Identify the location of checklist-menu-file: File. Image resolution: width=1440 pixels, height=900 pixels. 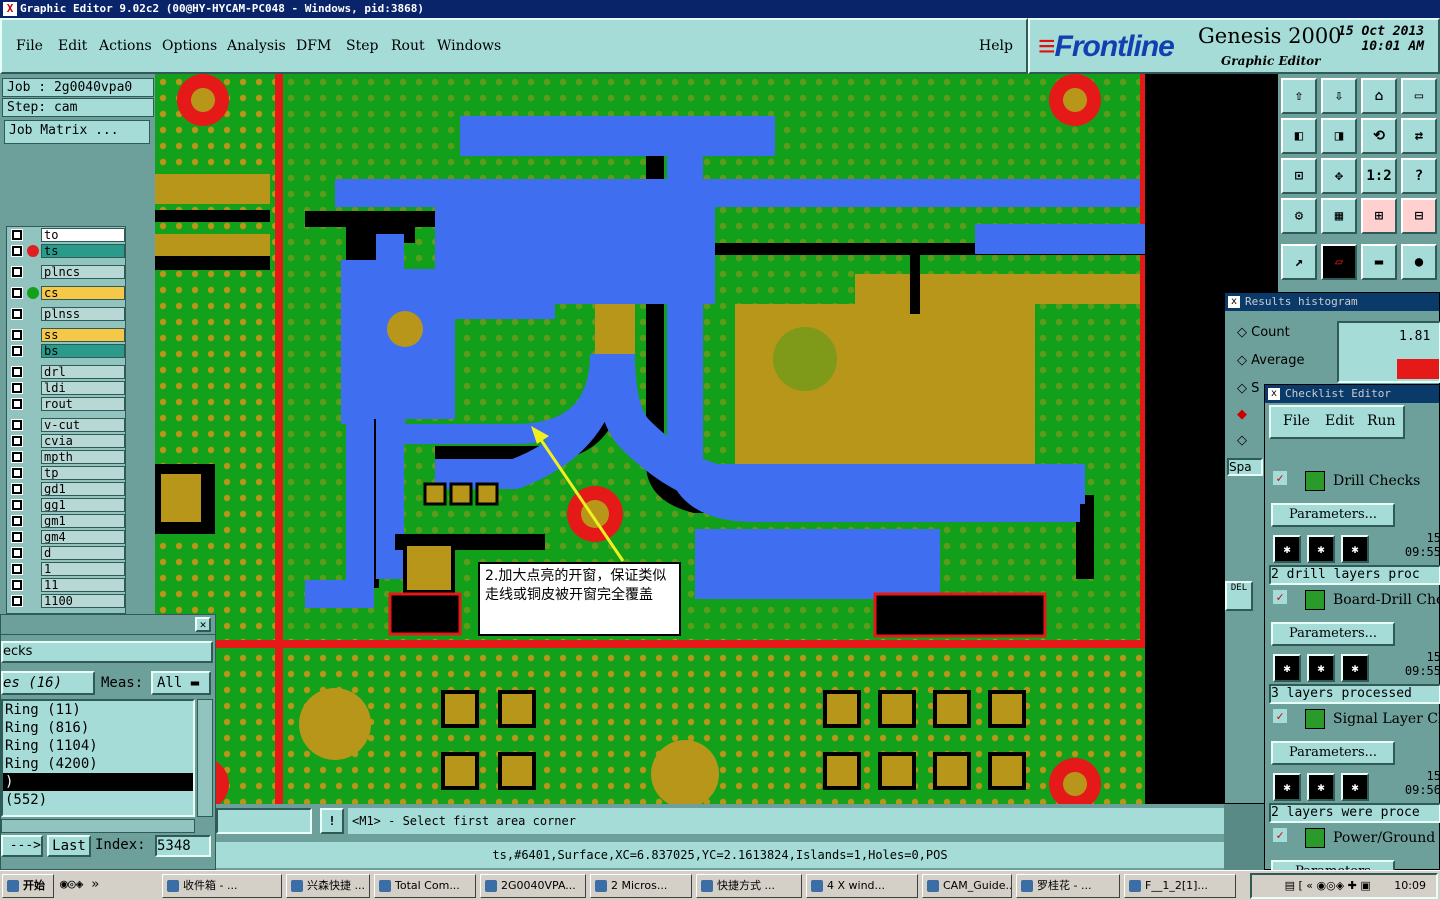
(1296, 421).